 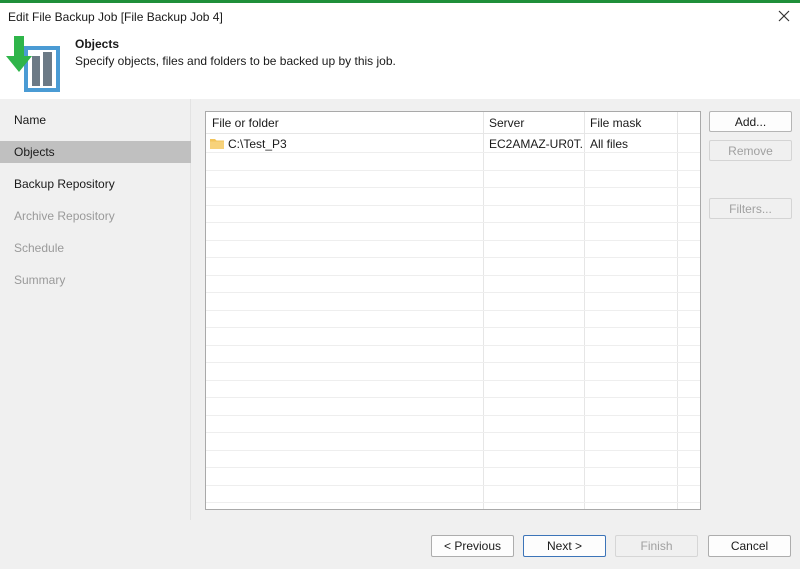 I want to click on next-button: Next >, so click(x=564, y=546).